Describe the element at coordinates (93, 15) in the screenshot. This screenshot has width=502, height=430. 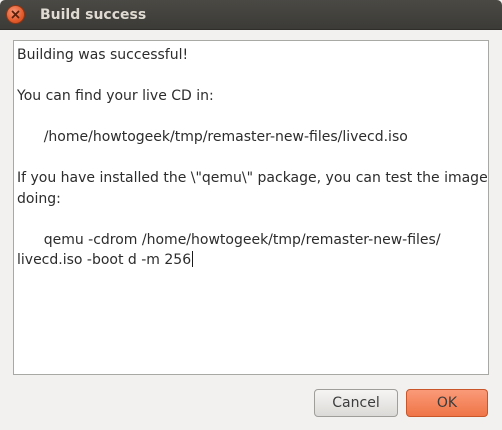
I see `window-title: Build success` at that location.